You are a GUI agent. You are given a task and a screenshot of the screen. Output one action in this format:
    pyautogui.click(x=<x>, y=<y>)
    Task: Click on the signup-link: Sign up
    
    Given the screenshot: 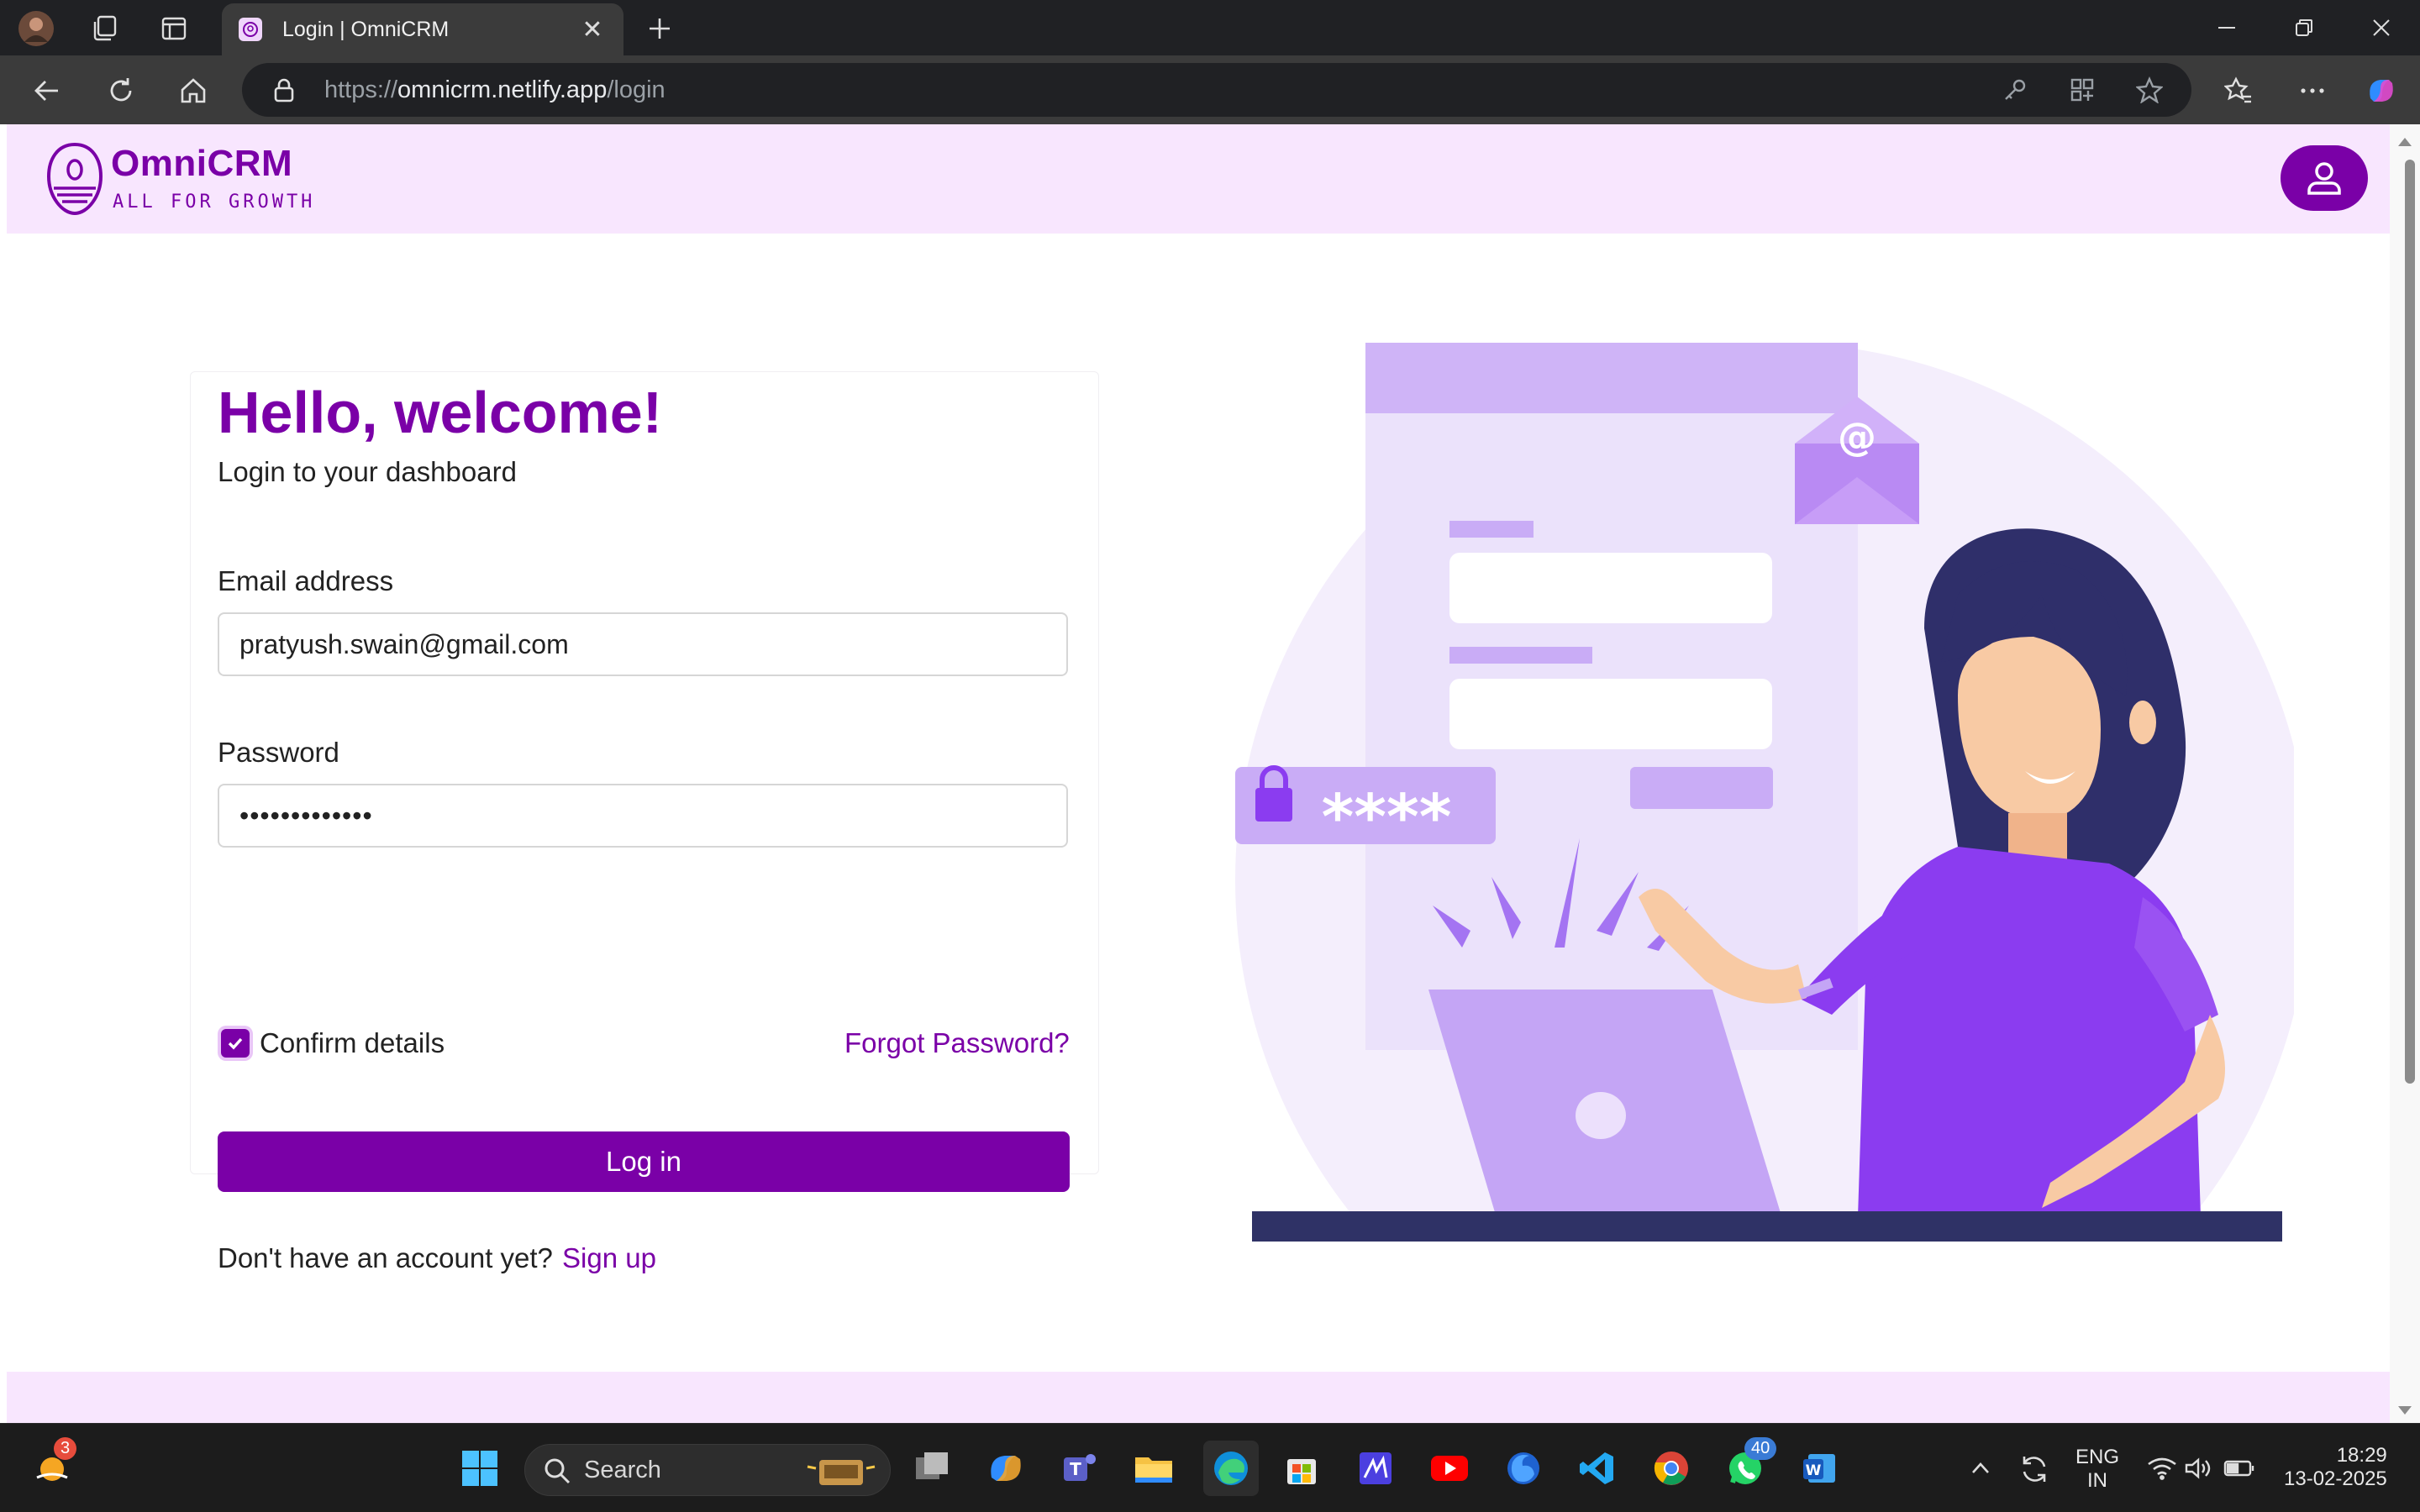 What is the action you would take?
    pyautogui.click(x=609, y=1258)
    